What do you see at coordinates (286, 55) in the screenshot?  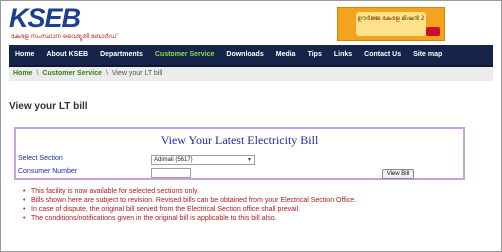 I see `nav-media: Media` at bounding box center [286, 55].